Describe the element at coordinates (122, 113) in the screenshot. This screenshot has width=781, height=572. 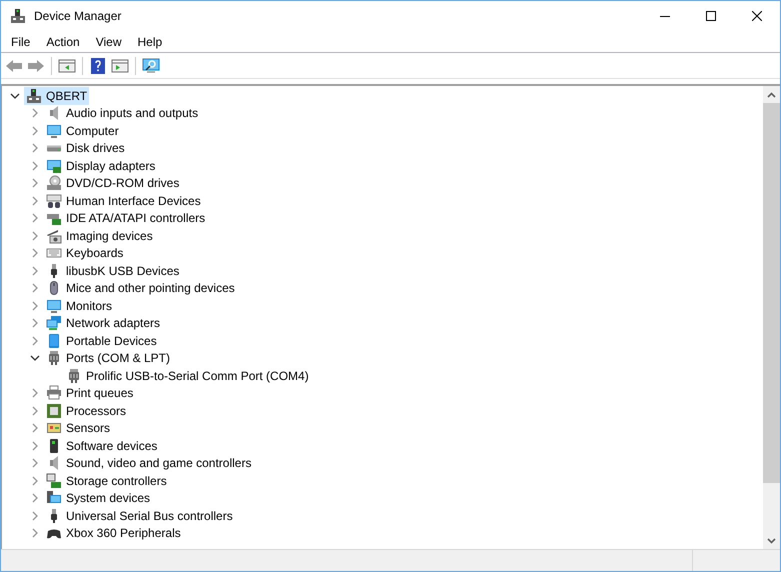
I see `tree-item: Audio inputs and outputs` at that location.